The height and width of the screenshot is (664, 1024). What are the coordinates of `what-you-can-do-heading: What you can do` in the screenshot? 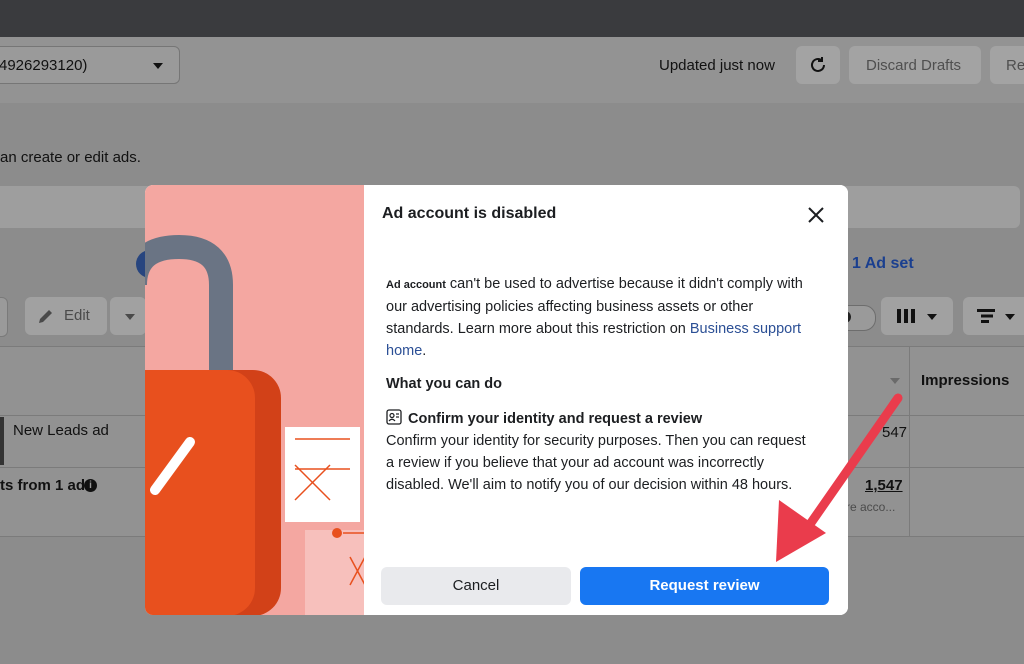 It's located at (444, 384).